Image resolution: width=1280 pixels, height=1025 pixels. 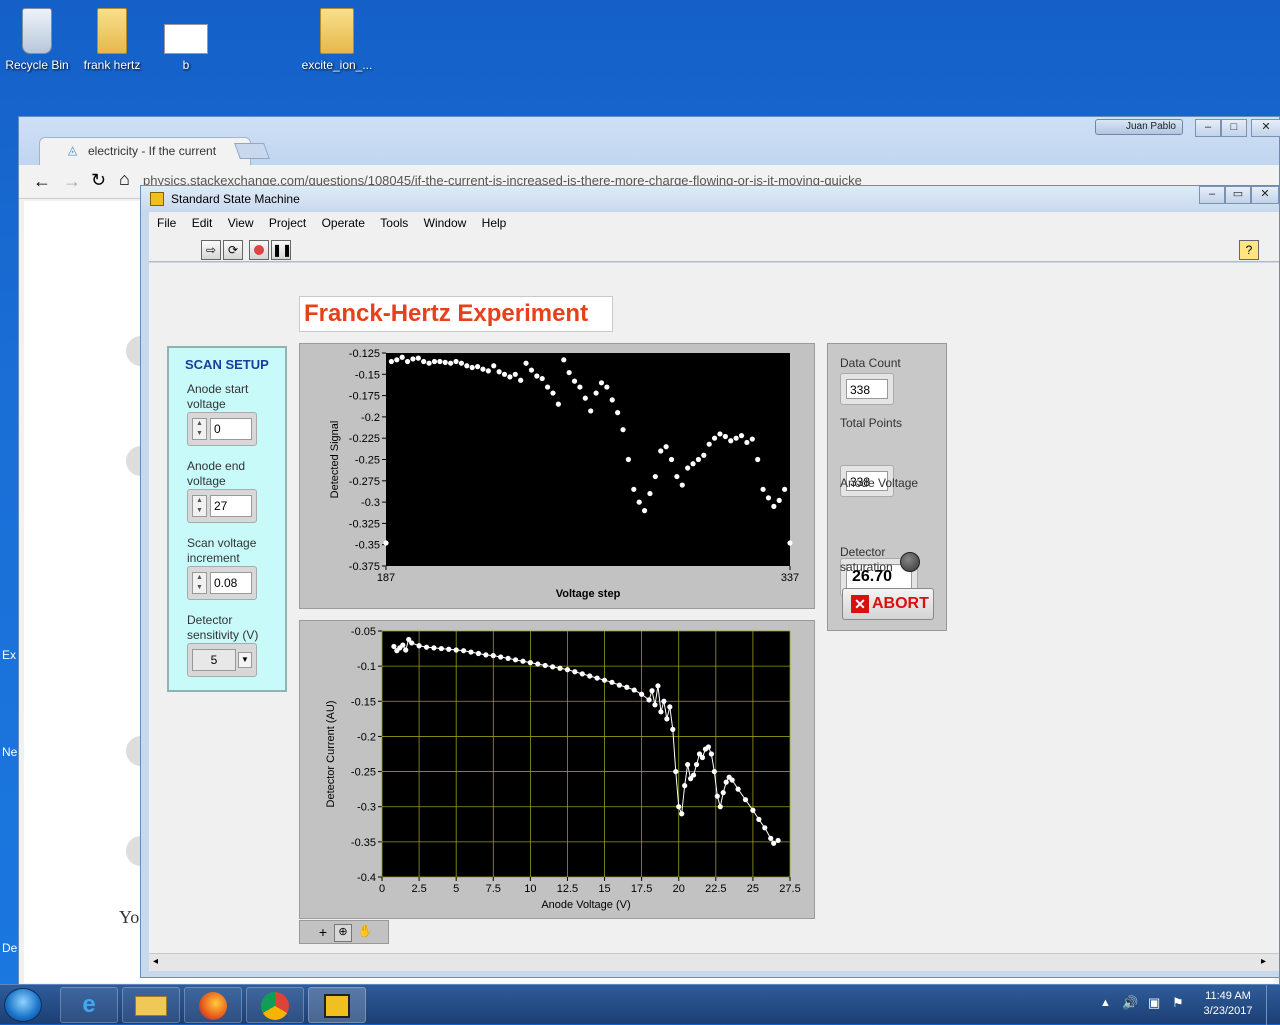 I want to click on dropdown-arrow-icon: ▼, so click(x=245, y=660).